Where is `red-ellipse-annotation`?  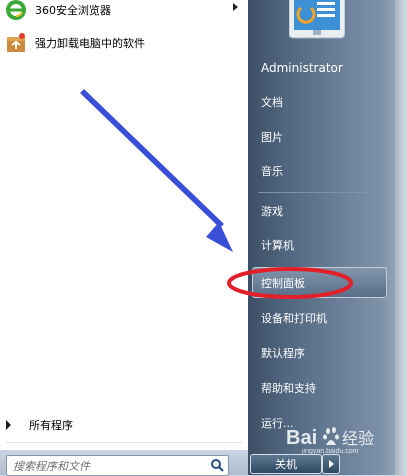 red-ellipse-annotation is located at coordinates (290, 283).